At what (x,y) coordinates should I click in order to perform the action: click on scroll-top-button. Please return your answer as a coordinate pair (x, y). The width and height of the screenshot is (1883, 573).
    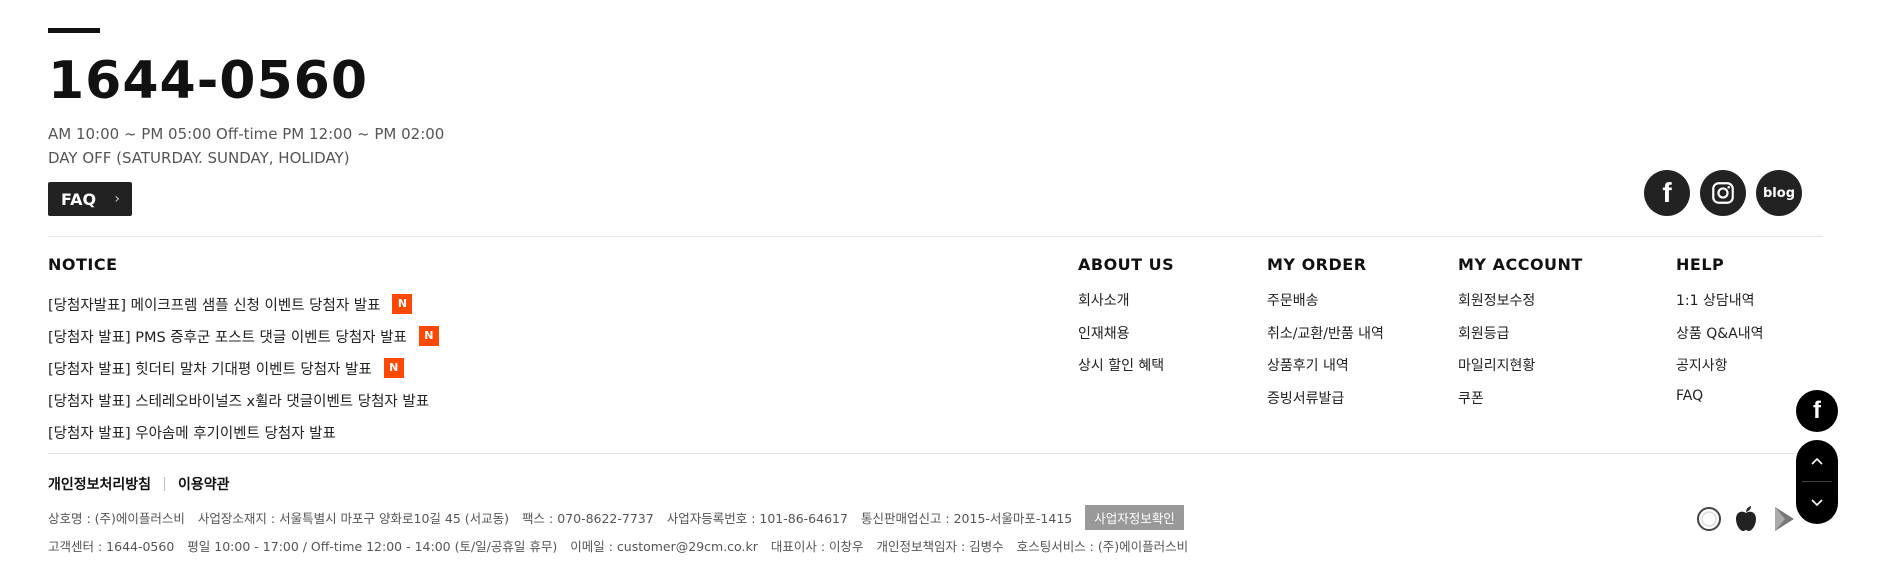
    Looking at the image, I should click on (1817, 461).